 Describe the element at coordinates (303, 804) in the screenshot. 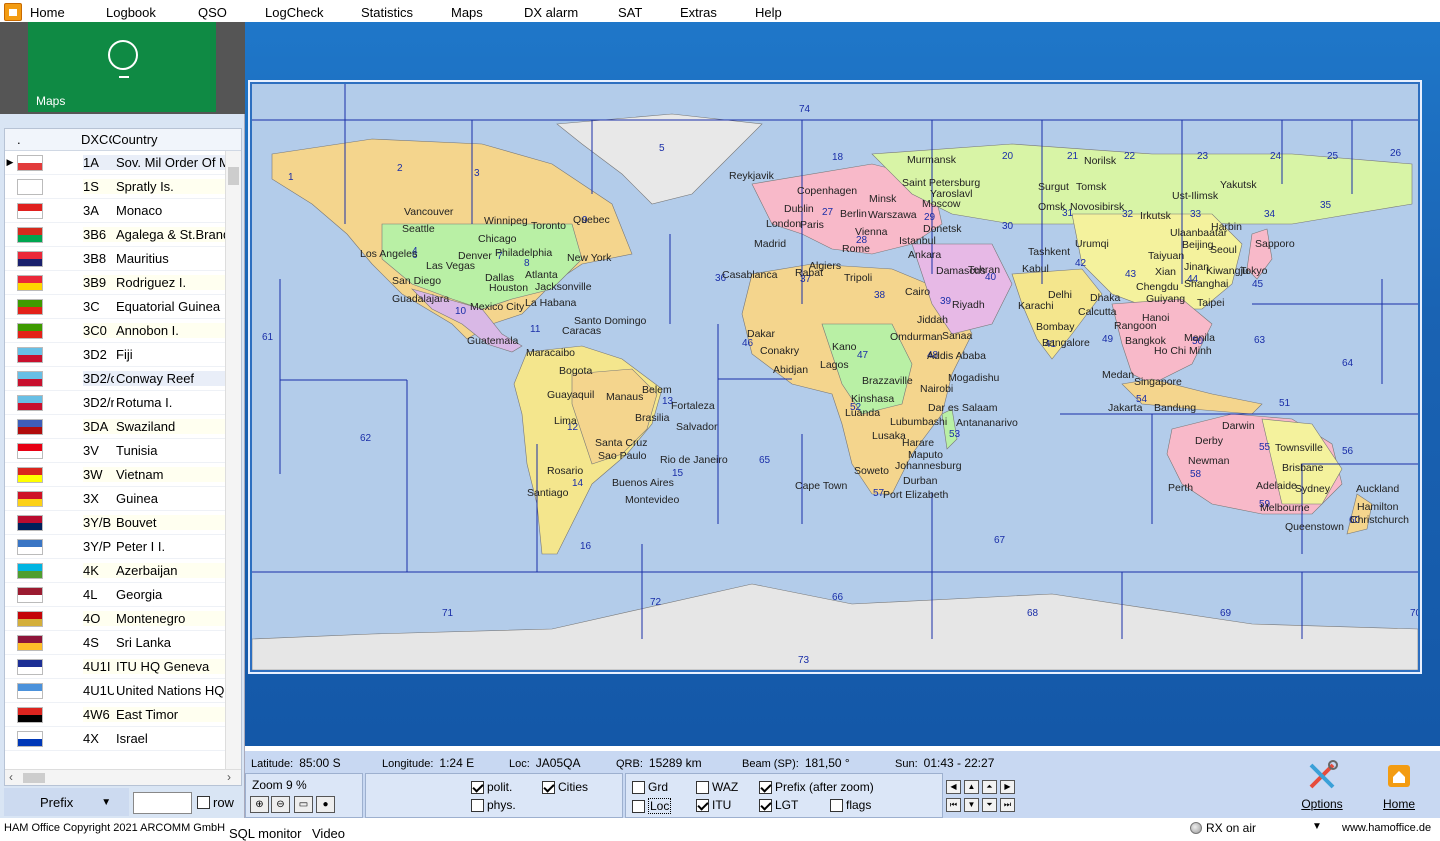

I see `zoom-window-icon: ▭` at that location.